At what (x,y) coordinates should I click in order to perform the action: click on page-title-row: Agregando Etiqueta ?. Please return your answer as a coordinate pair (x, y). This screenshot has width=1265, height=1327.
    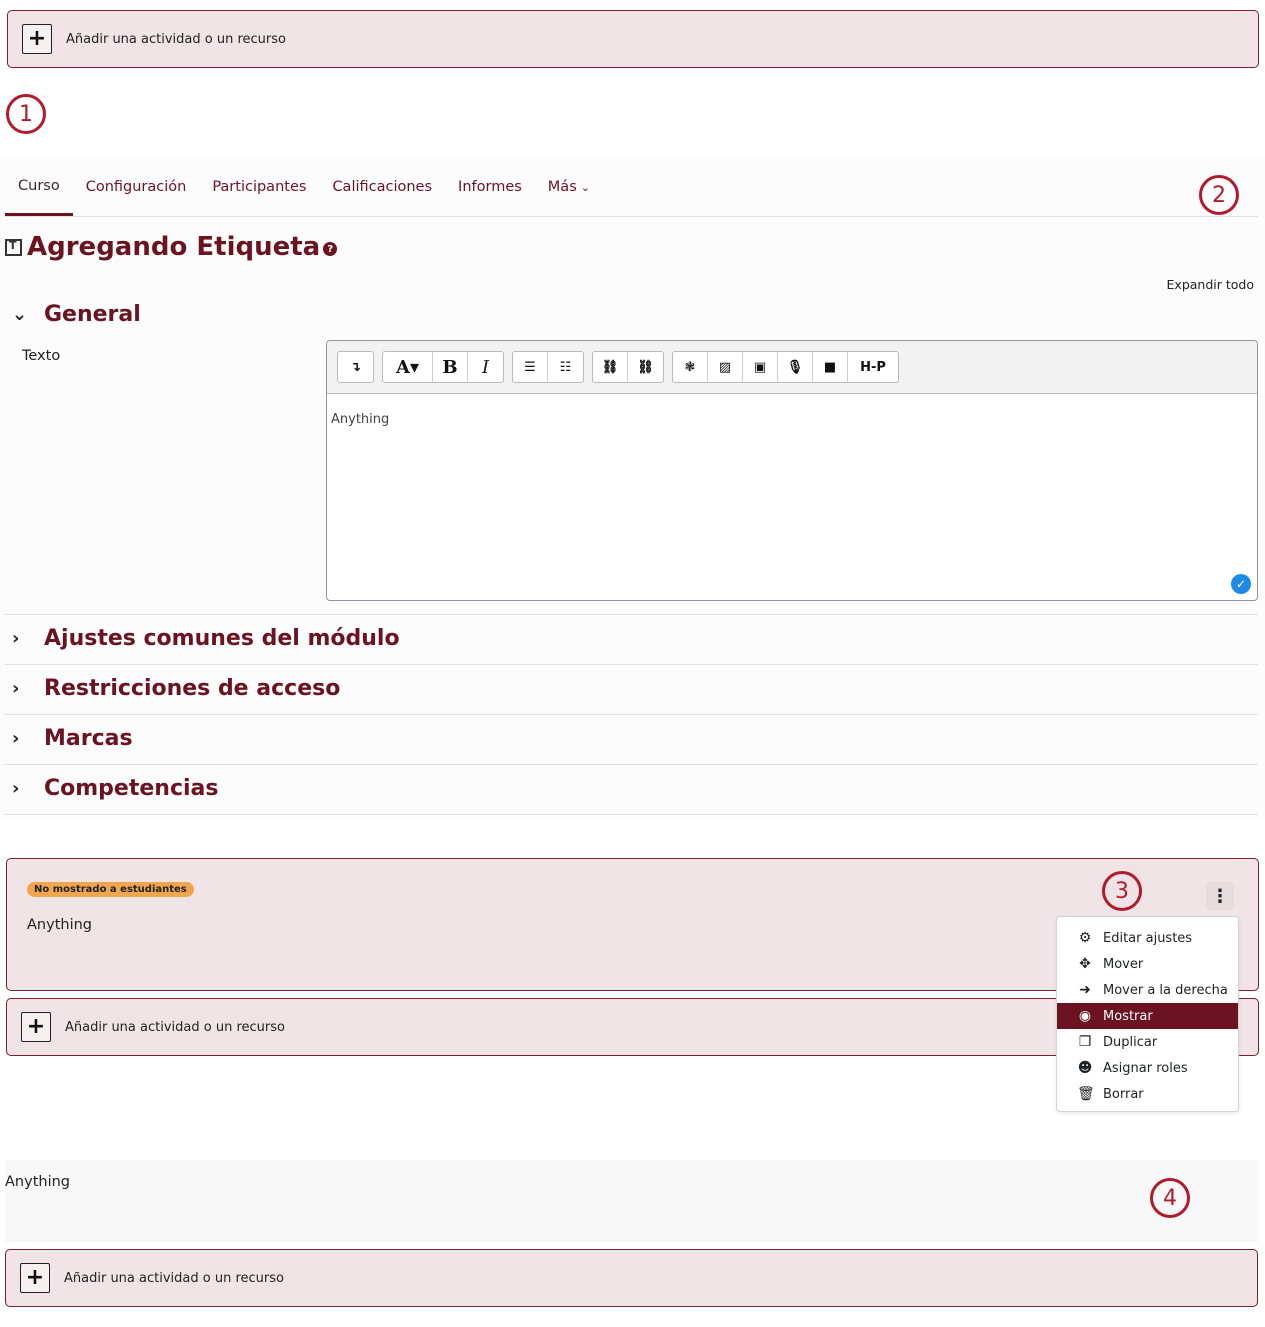
    Looking at the image, I should click on (171, 247).